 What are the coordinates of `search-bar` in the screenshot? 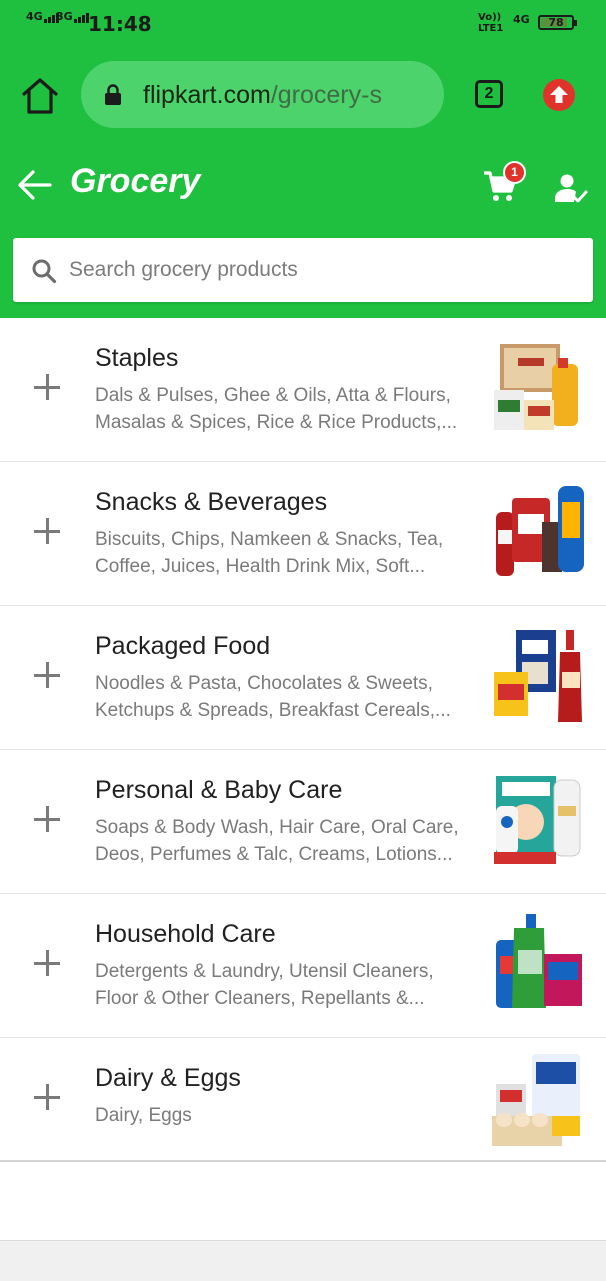 It's located at (303, 270).